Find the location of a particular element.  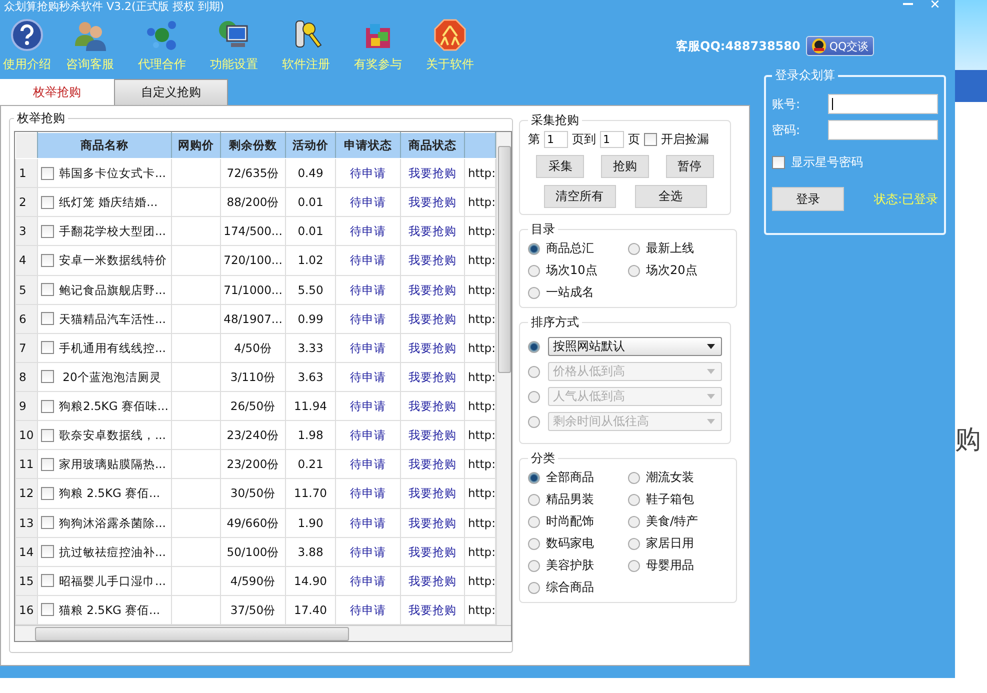

table-cell: 11.70 is located at coordinates (311, 493).